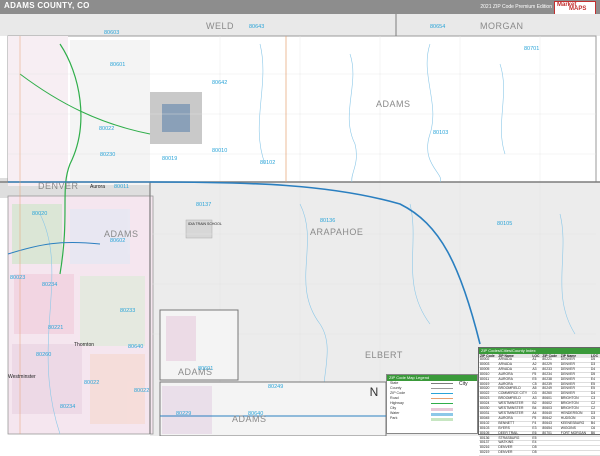  What do you see at coordinates (118, 241) in the screenshot?
I see `zip-label: 80602` at bounding box center [118, 241].